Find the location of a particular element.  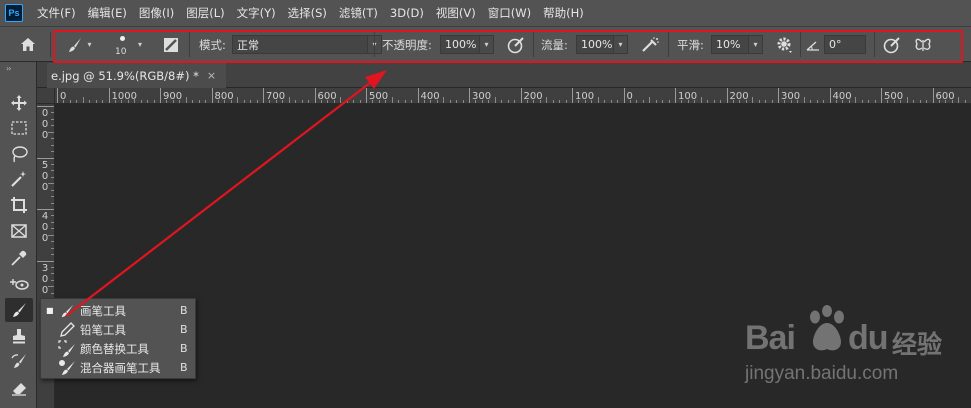

ruler-tick-label: 0 0 0 is located at coordinates (45, 124).